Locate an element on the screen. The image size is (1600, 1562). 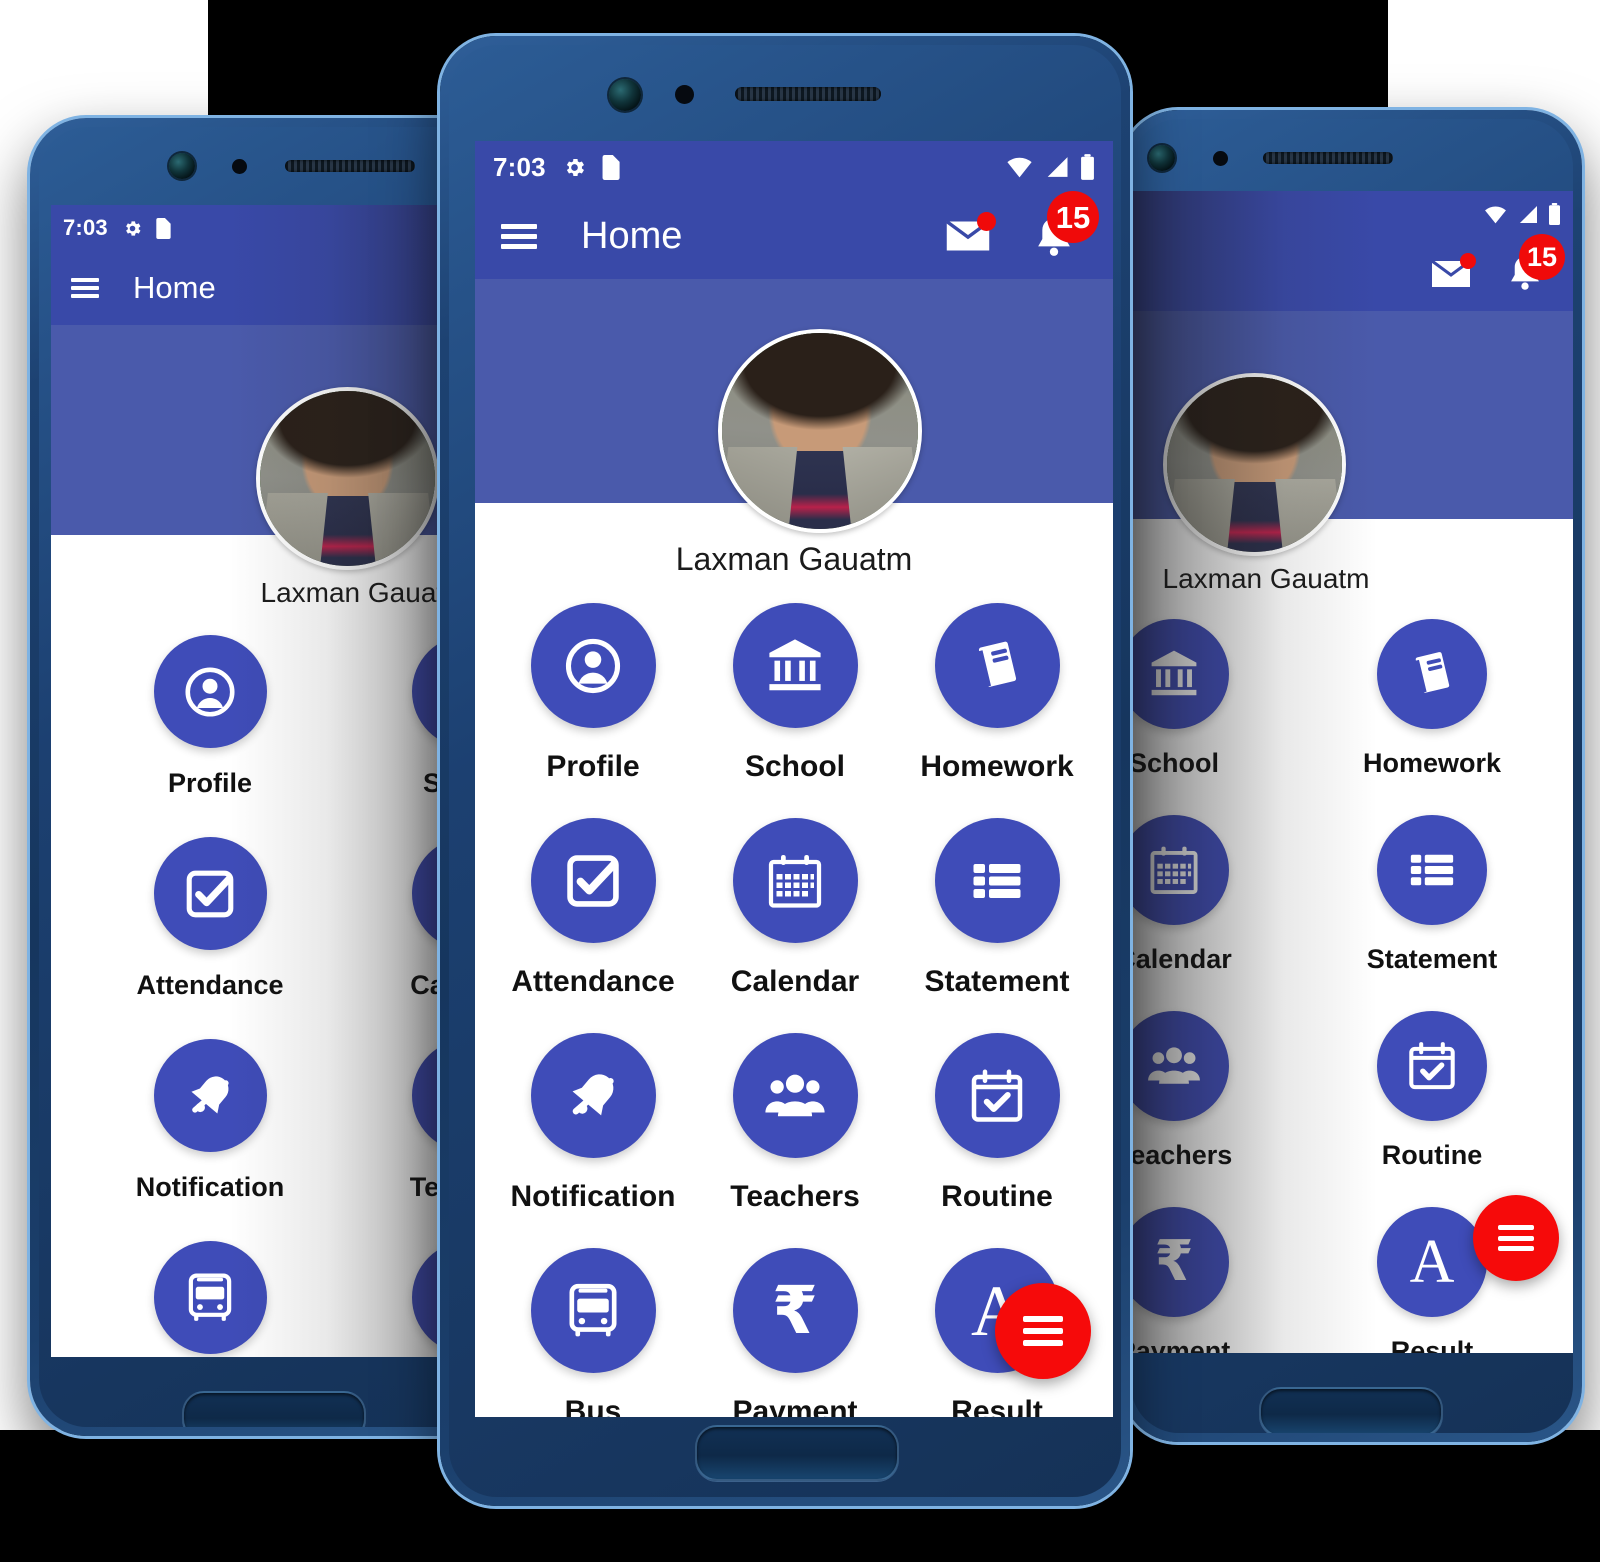
status-time: 7:03 is located at coordinates (519, 166).